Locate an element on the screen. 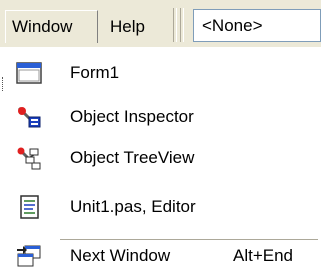  menu-item-label: Next Window is located at coordinates (120, 255).